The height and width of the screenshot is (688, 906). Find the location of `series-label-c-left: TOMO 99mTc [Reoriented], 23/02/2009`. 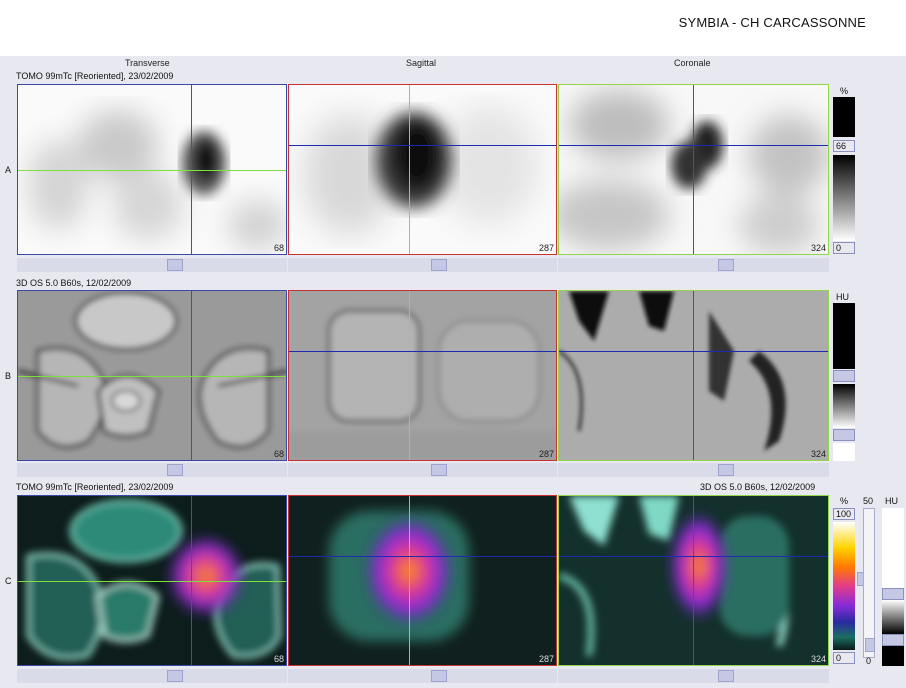

series-label-c-left: TOMO 99mTc [Reoriented], 23/02/2009 is located at coordinates (95, 487).